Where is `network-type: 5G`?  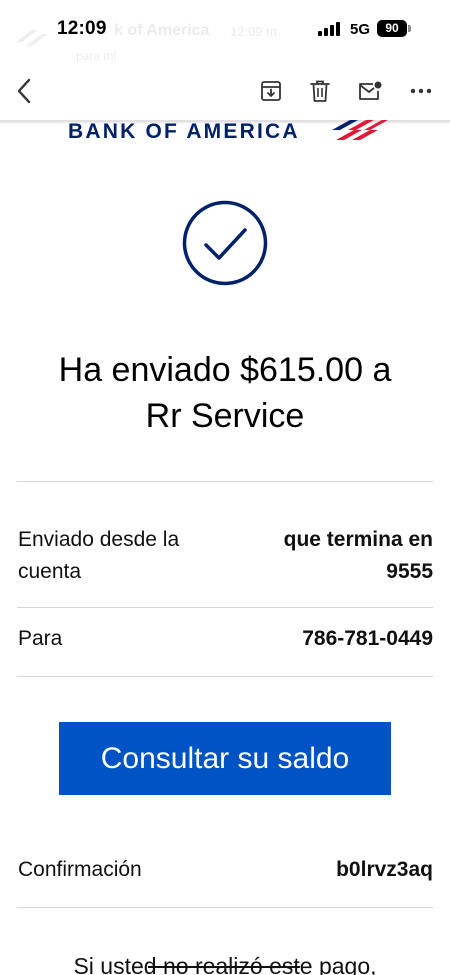 network-type: 5G is located at coordinates (360, 29).